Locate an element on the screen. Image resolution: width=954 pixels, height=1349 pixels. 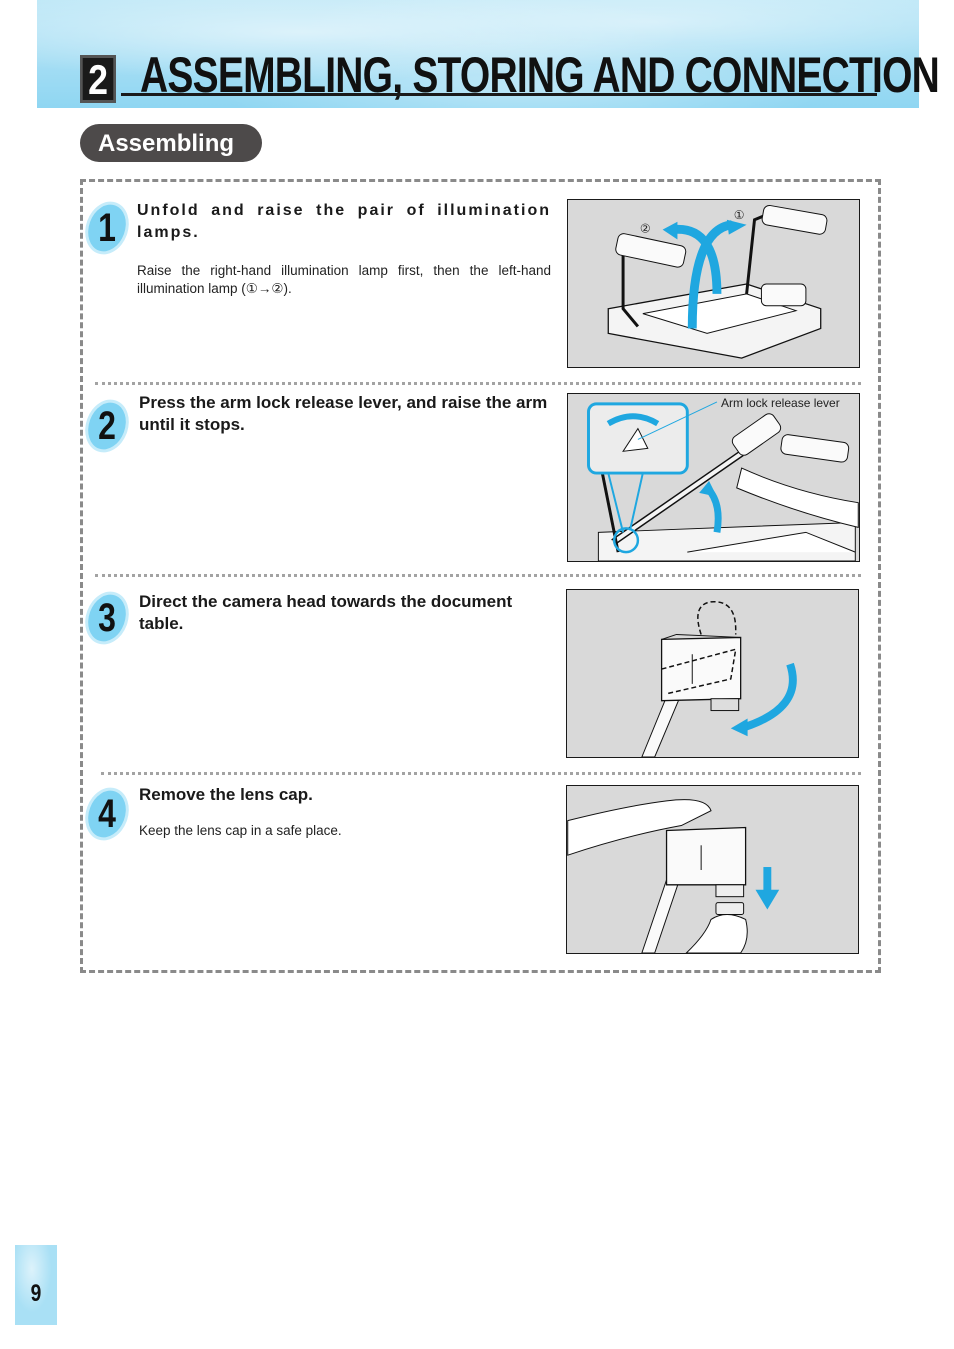
page-number: 9 is located at coordinates (36, 1293).